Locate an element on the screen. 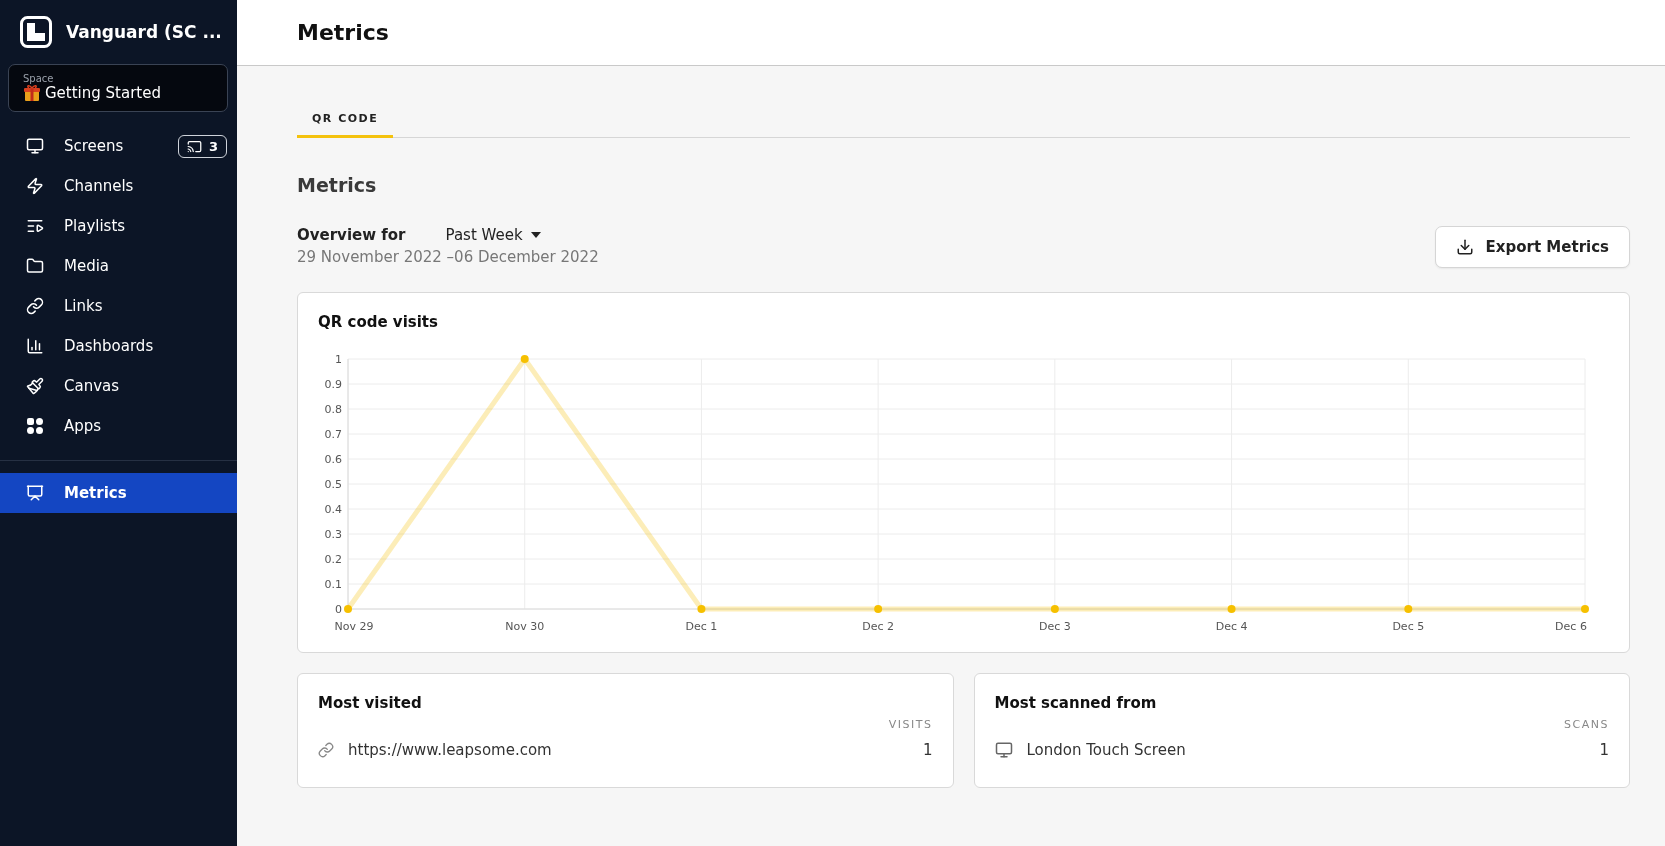  y-axis-label: 0.7 is located at coordinates (333, 434).